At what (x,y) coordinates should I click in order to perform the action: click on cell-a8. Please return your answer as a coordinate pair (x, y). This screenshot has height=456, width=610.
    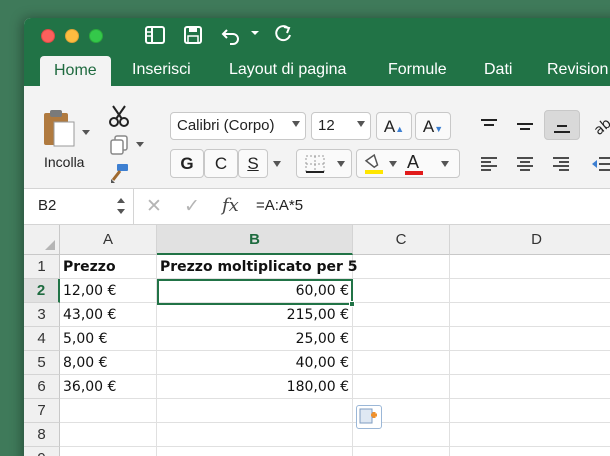
    Looking at the image, I should click on (108, 435).